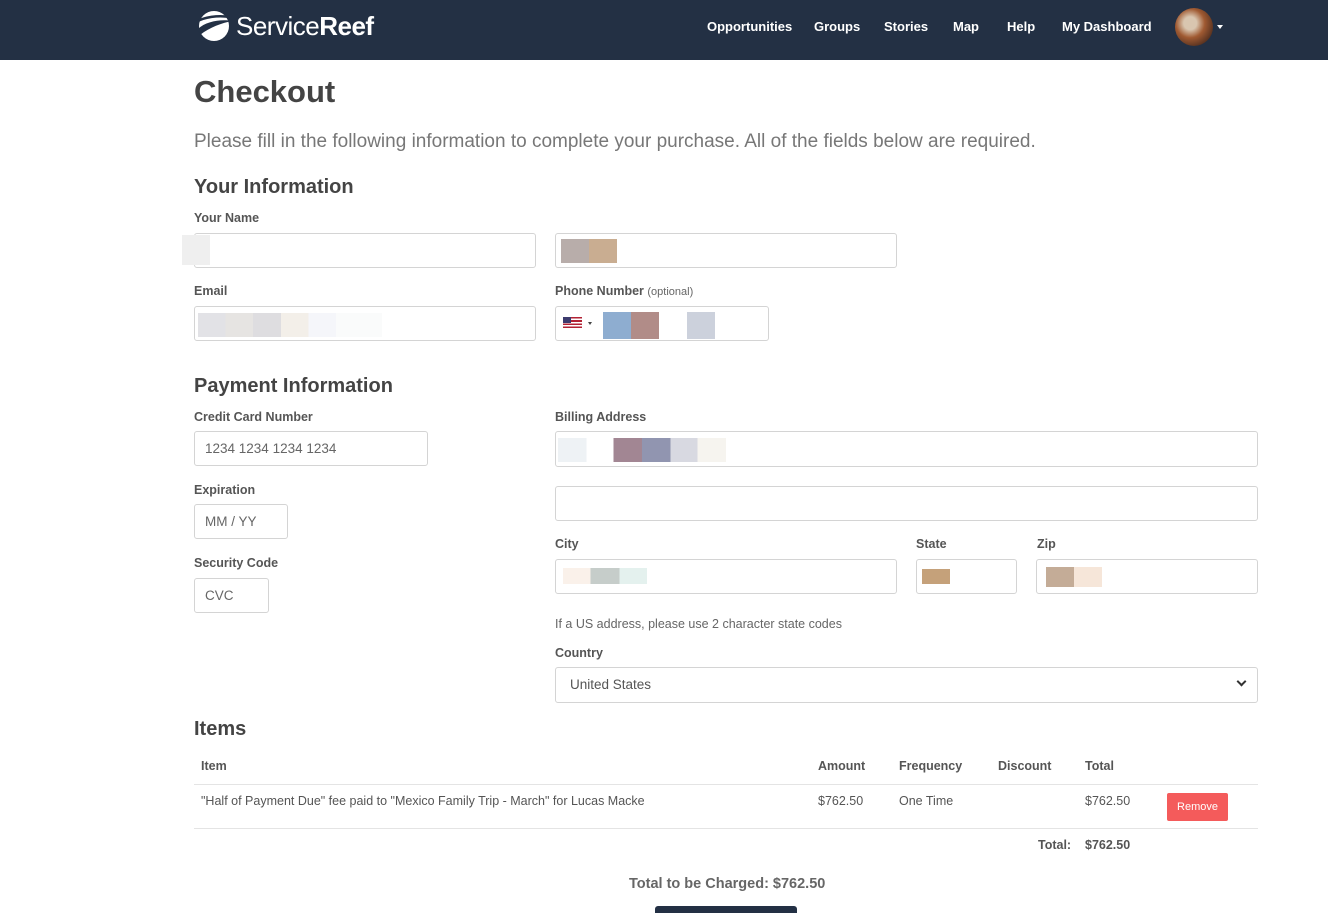 This screenshot has height=913, width=1328. I want to click on nav-my-dashboard: My Dashboard, so click(1107, 26).